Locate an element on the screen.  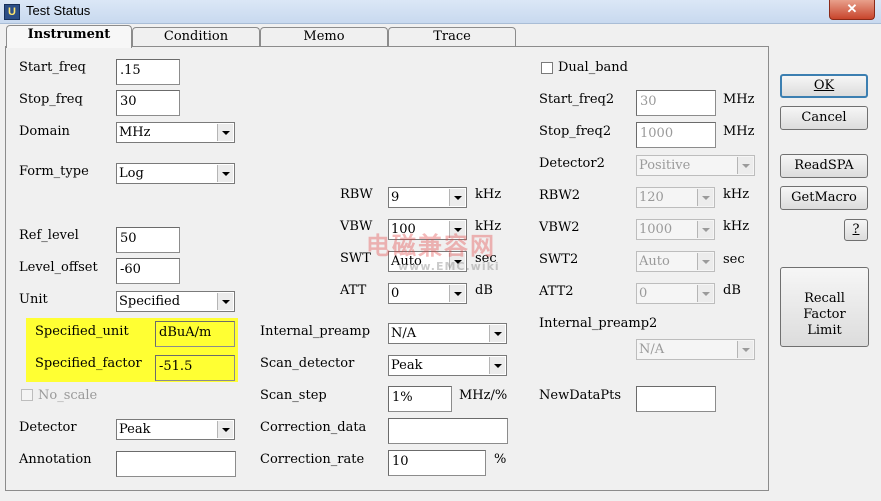
app-icon: U is located at coordinates (12, 12).